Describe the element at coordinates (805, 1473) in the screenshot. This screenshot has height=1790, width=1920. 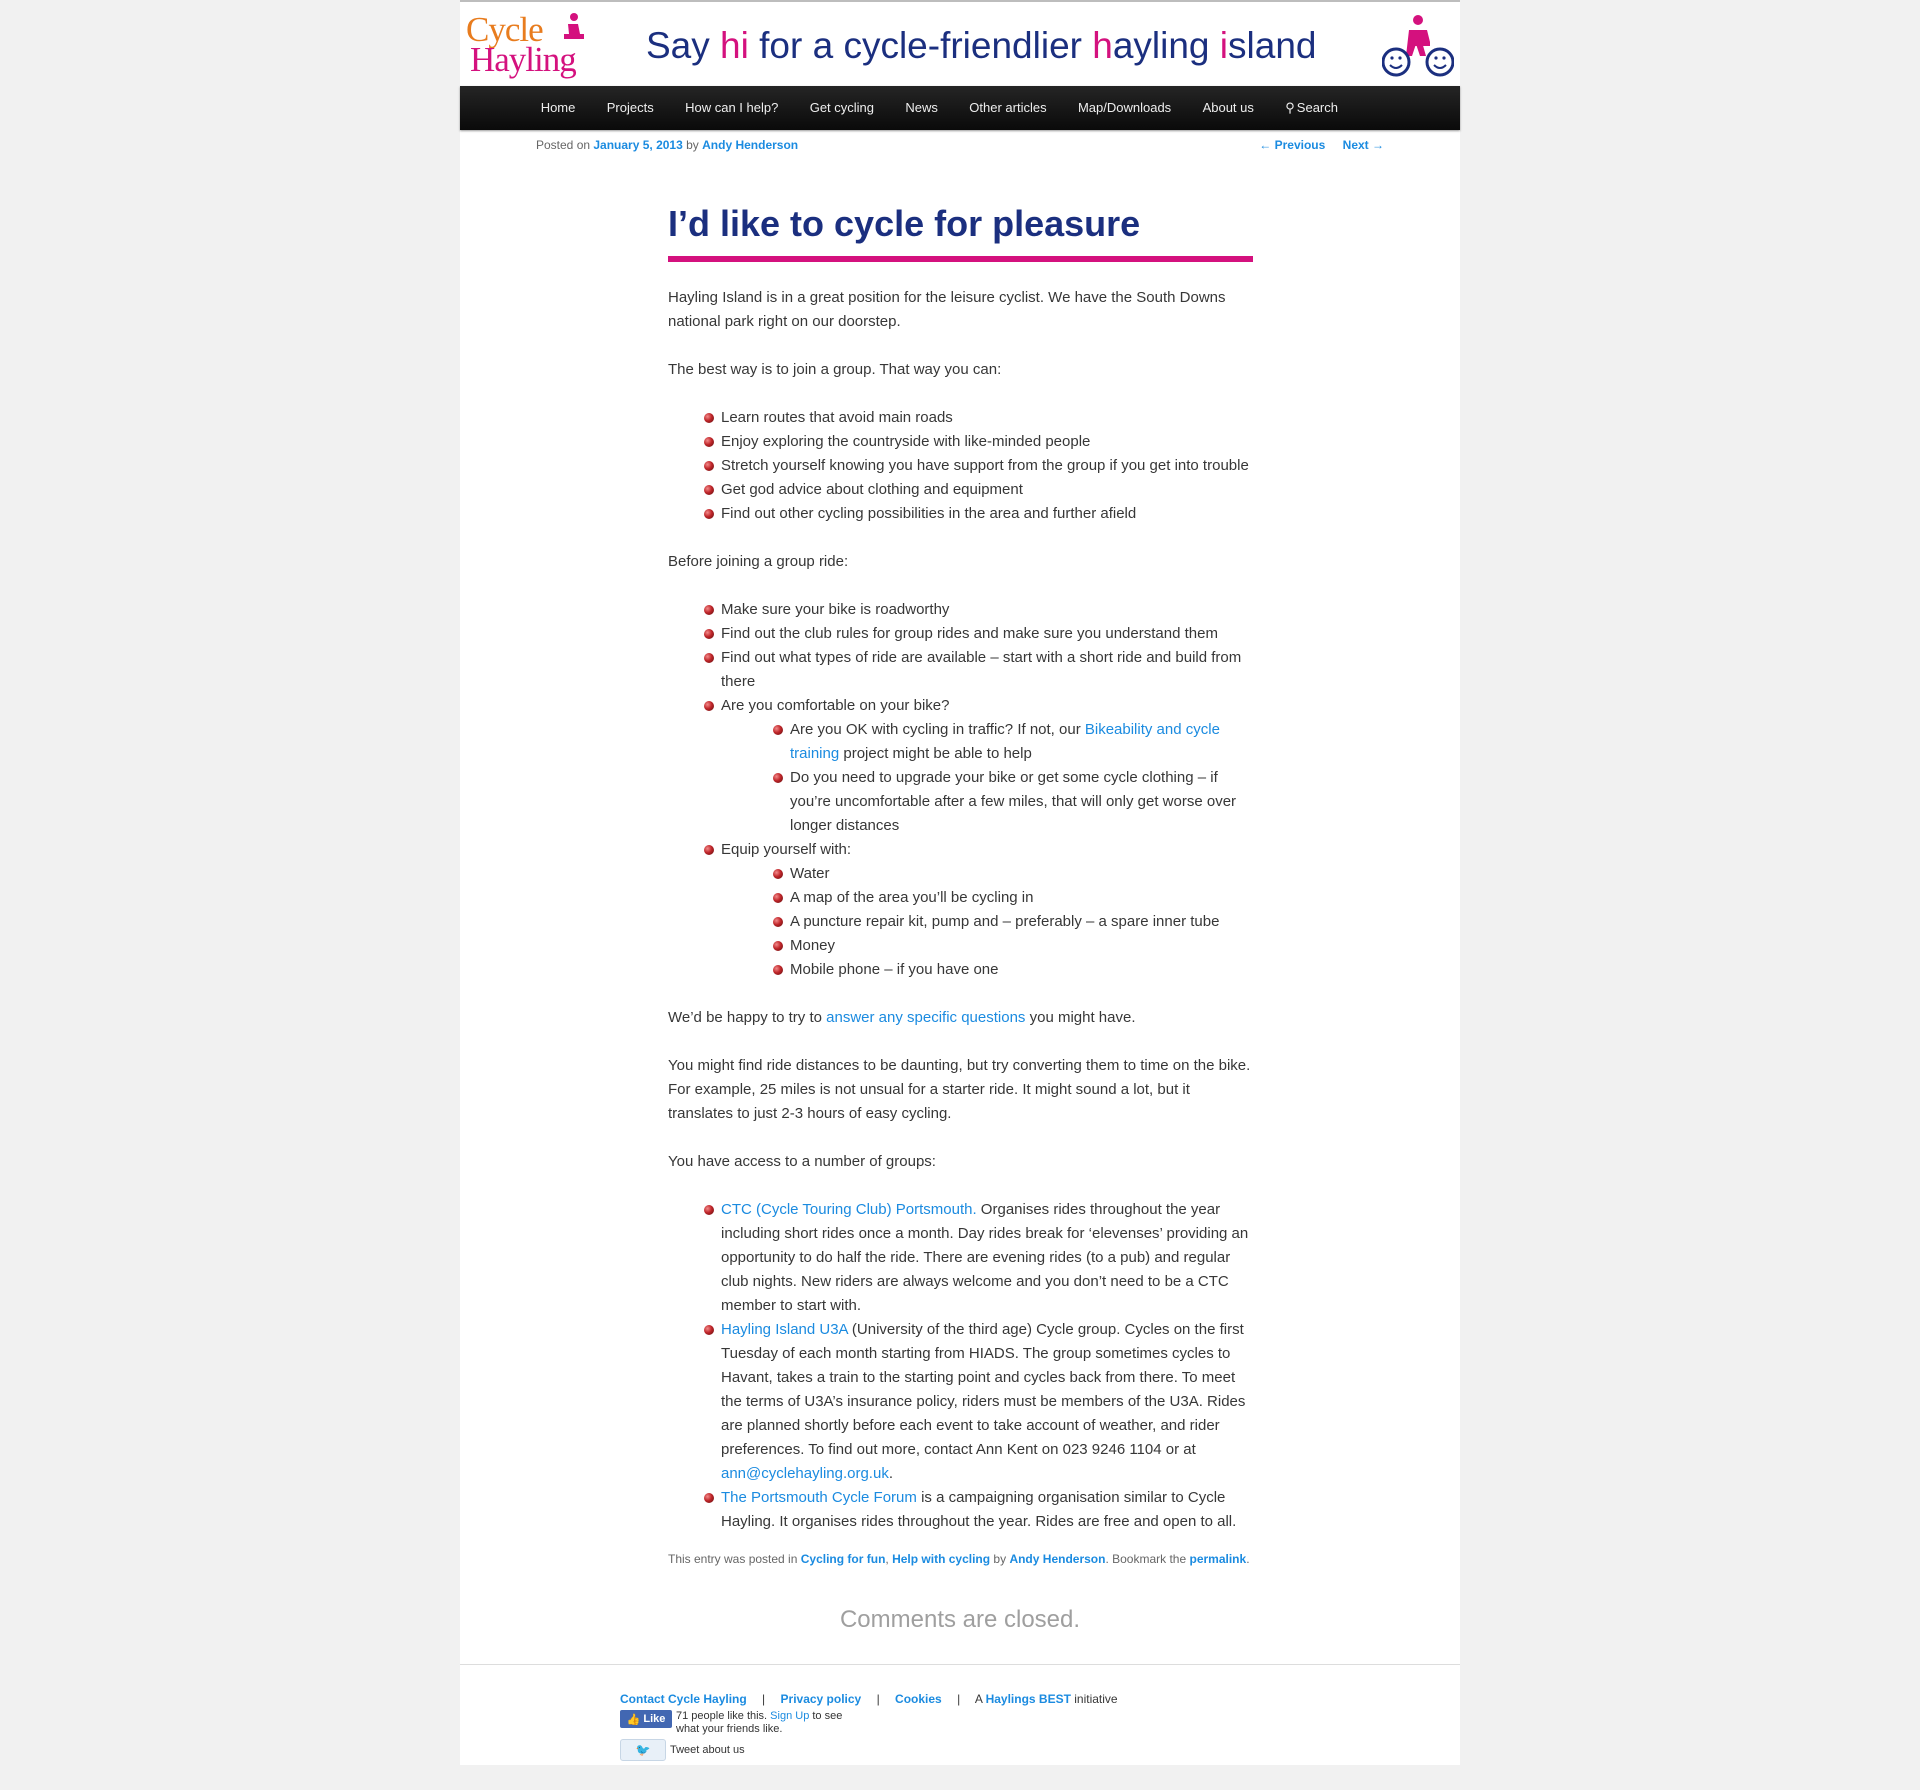
I see `email-link: ann@cyclehayling.org.uk` at that location.